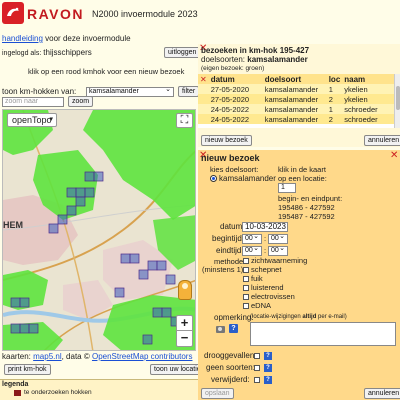 This screenshot has height=400, width=400. What do you see at coordinates (18, 356) in the screenshot?
I see `attribution-prefix: kaarten:` at bounding box center [18, 356].